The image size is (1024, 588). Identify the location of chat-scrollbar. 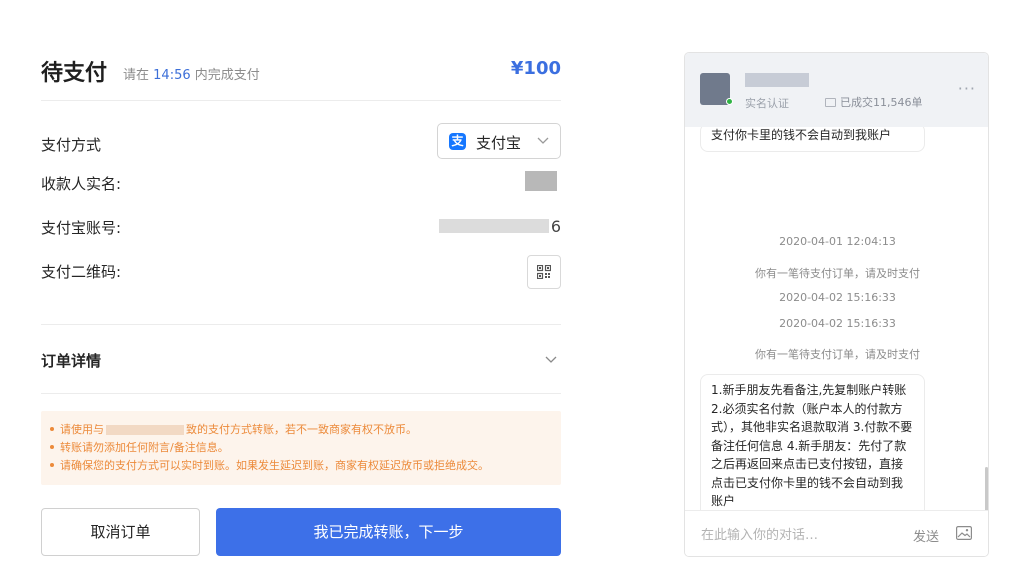
(986, 488).